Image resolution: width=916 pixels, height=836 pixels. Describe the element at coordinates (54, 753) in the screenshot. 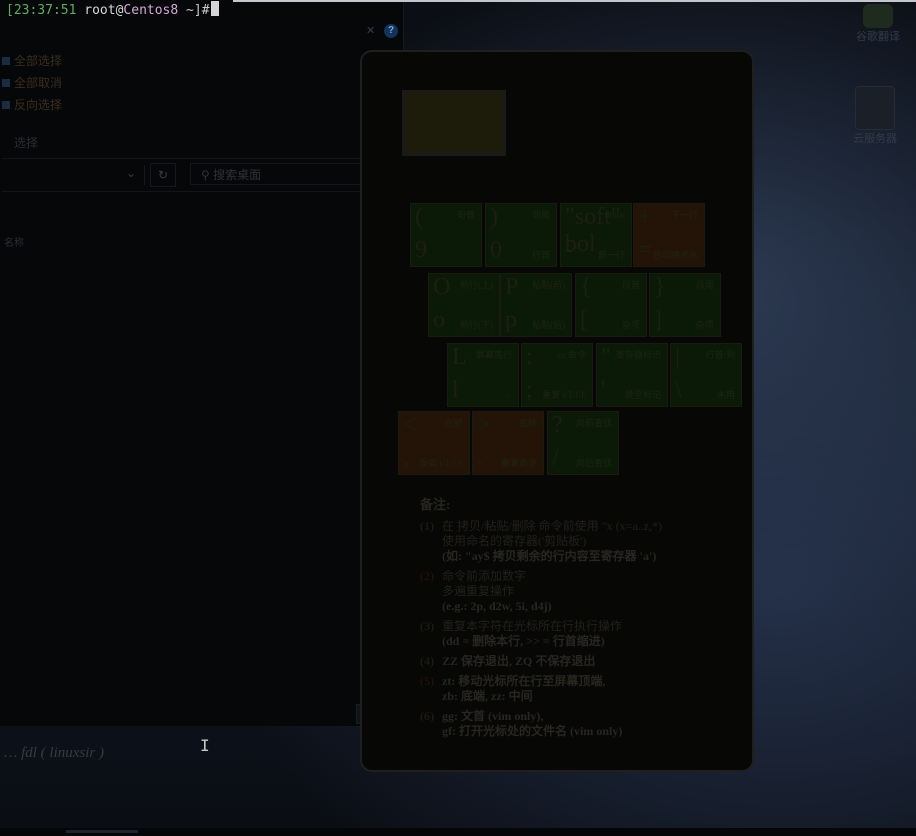

I see `cheatsheet-signature: … fdl ( linuxsir )` at that location.